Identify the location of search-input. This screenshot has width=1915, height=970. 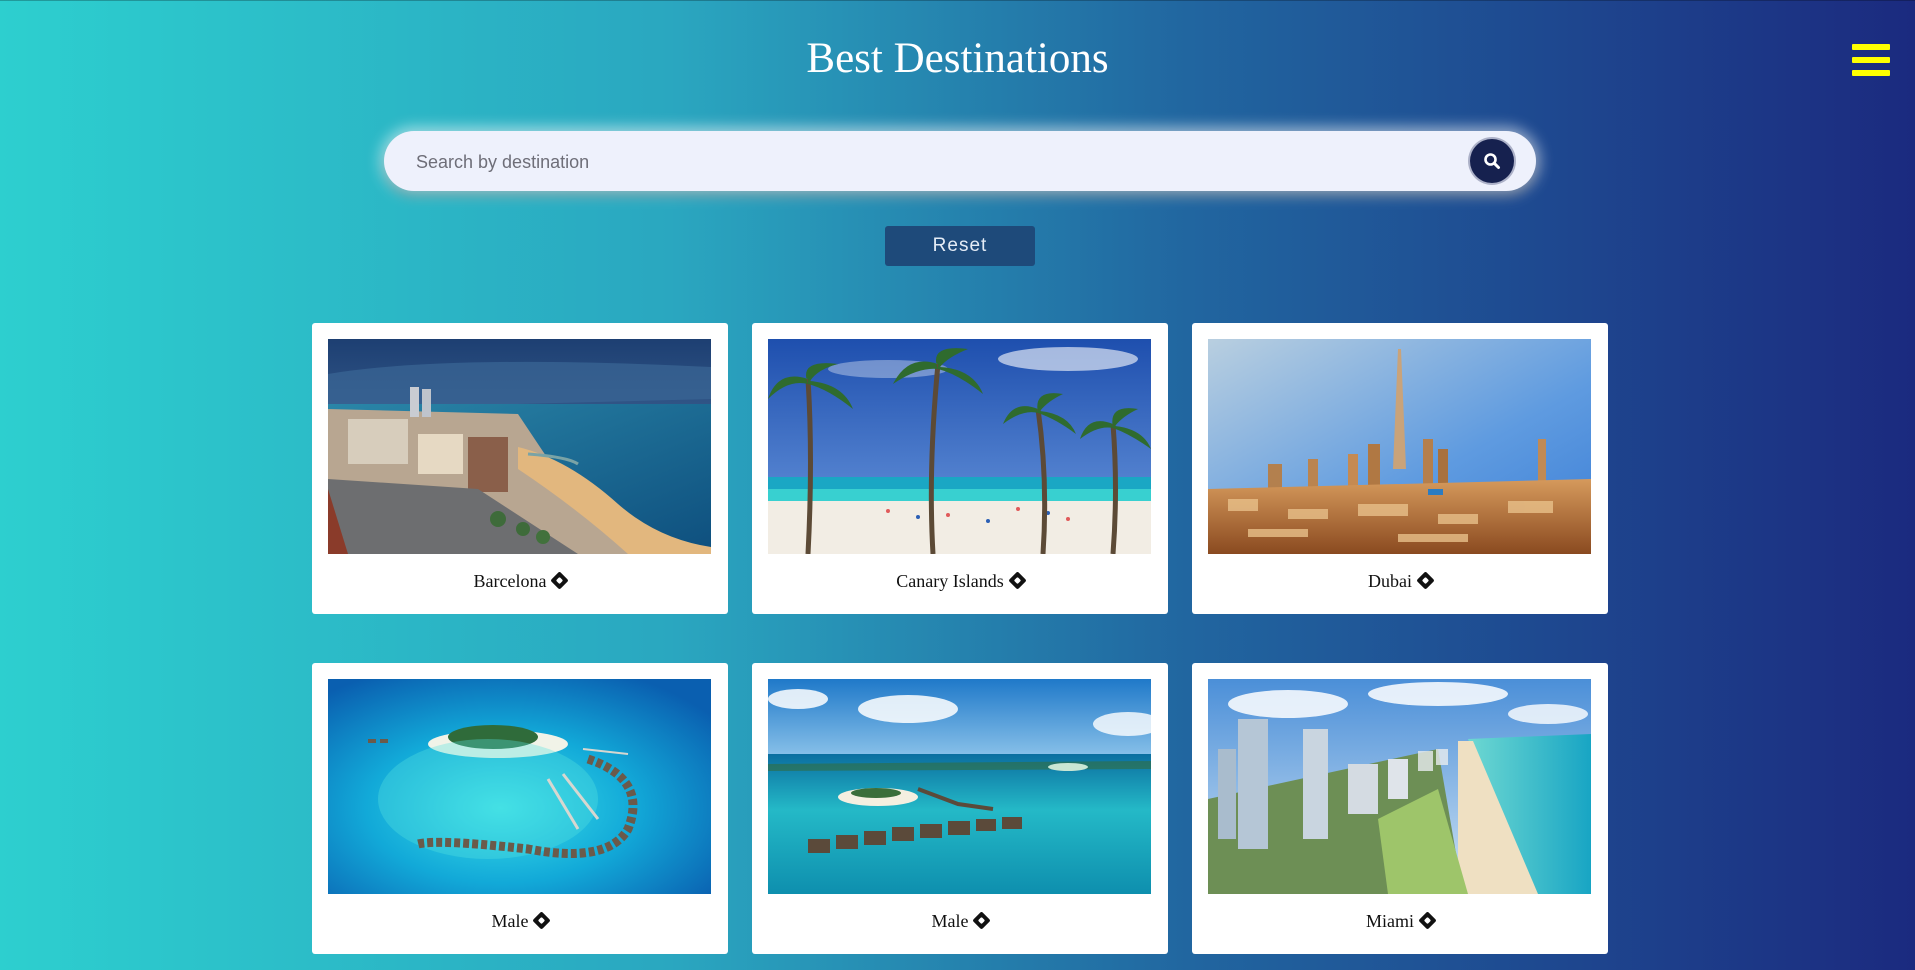
(926, 162).